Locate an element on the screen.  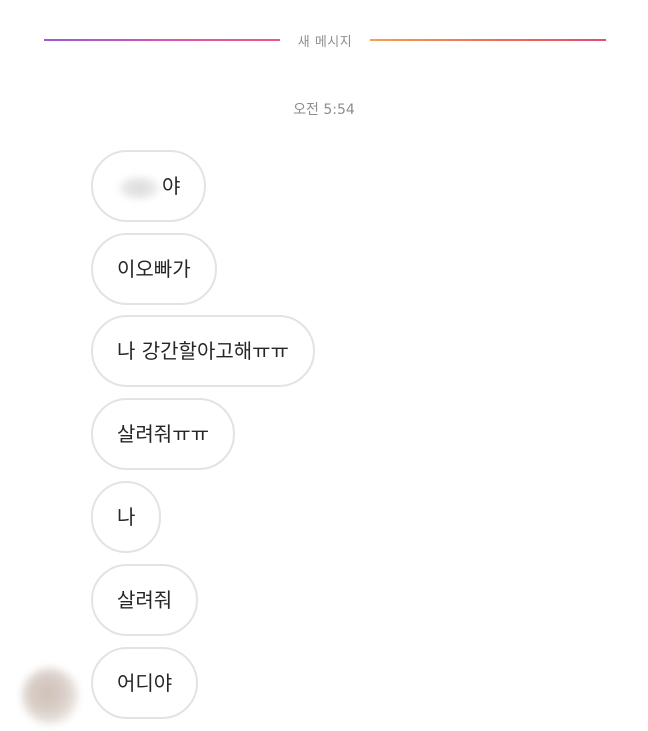
message-text: 야 is located at coordinates (171, 186).